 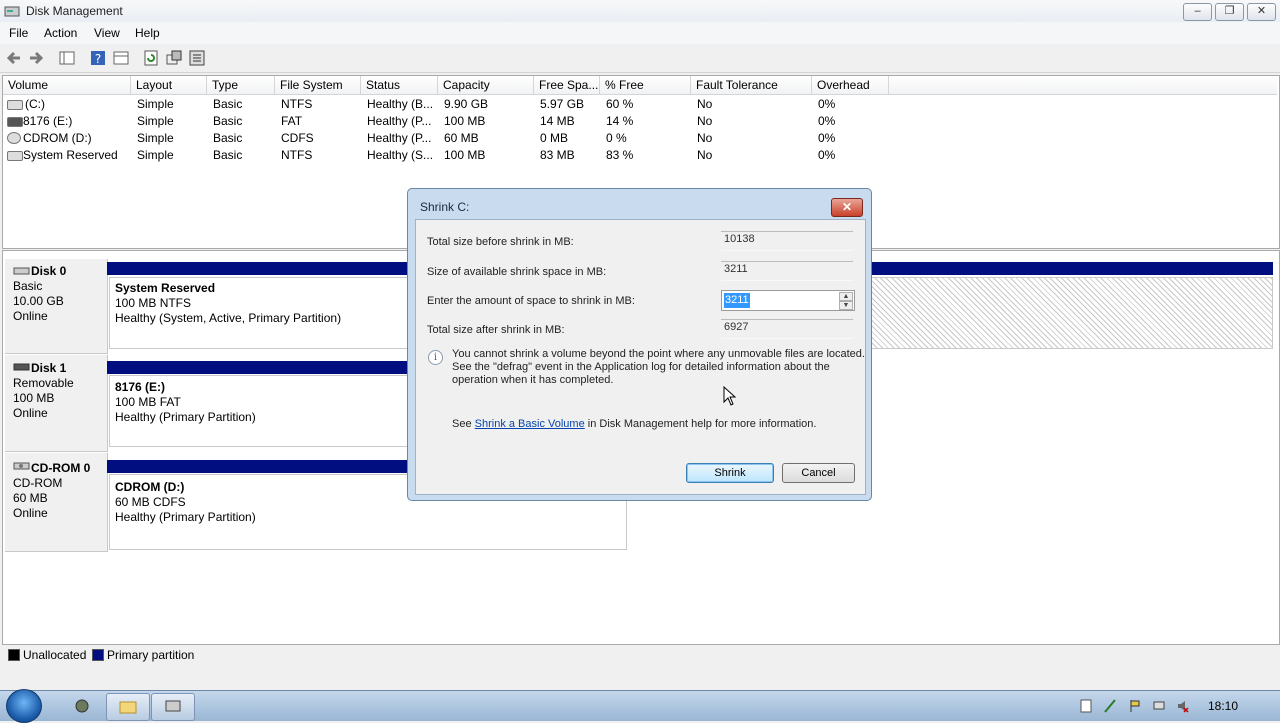 I want to click on spin-up-button: ▲, so click(x=846, y=296).